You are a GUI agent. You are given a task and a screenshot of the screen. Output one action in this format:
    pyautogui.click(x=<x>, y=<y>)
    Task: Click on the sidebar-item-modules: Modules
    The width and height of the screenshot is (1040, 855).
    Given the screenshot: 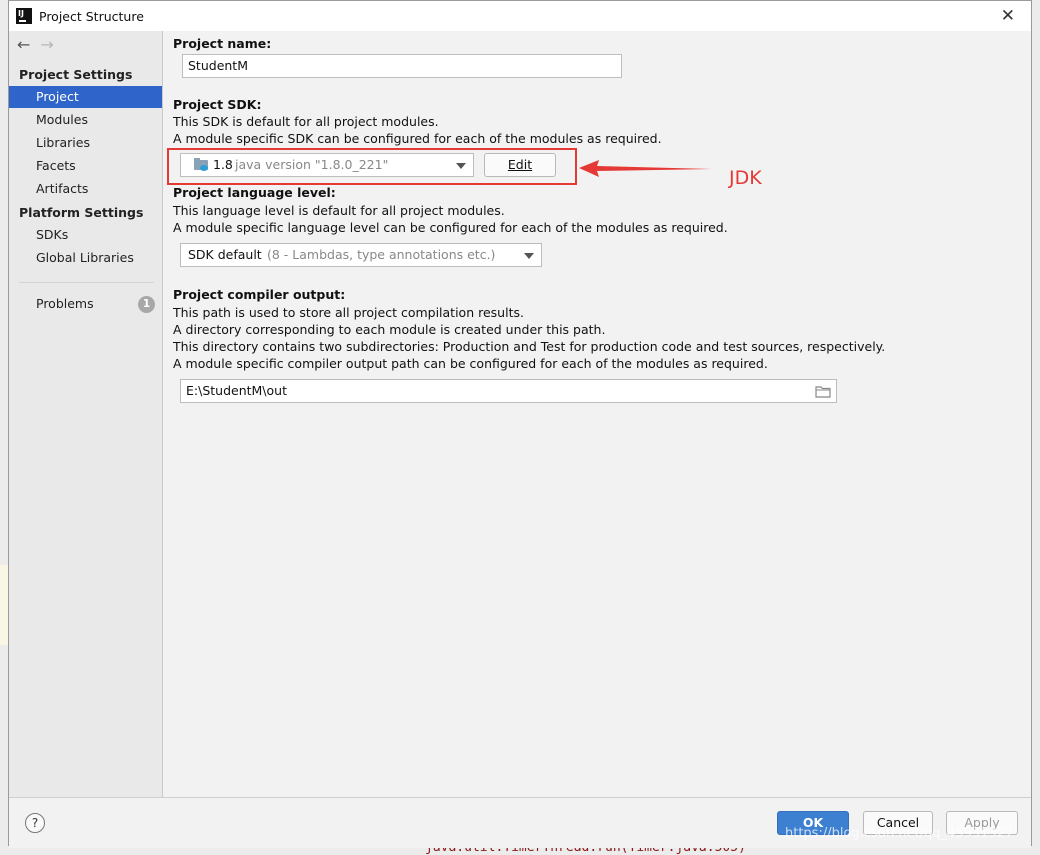 What is the action you would take?
    pyautogui.click(x=85, y=120)
    